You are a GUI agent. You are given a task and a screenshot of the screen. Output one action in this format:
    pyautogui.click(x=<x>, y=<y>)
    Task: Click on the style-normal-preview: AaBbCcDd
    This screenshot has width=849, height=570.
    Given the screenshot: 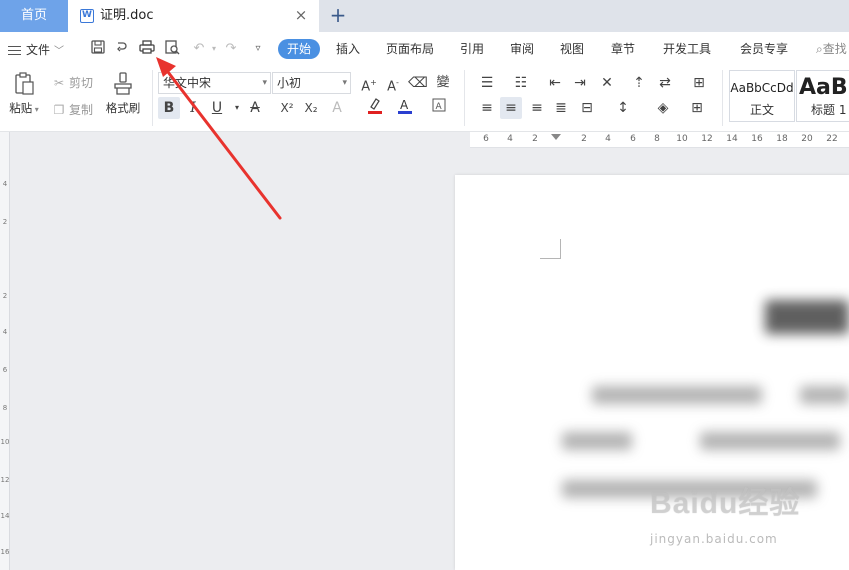 What is the action you would take?
    pyautogui.click(x=762, y=88)
    